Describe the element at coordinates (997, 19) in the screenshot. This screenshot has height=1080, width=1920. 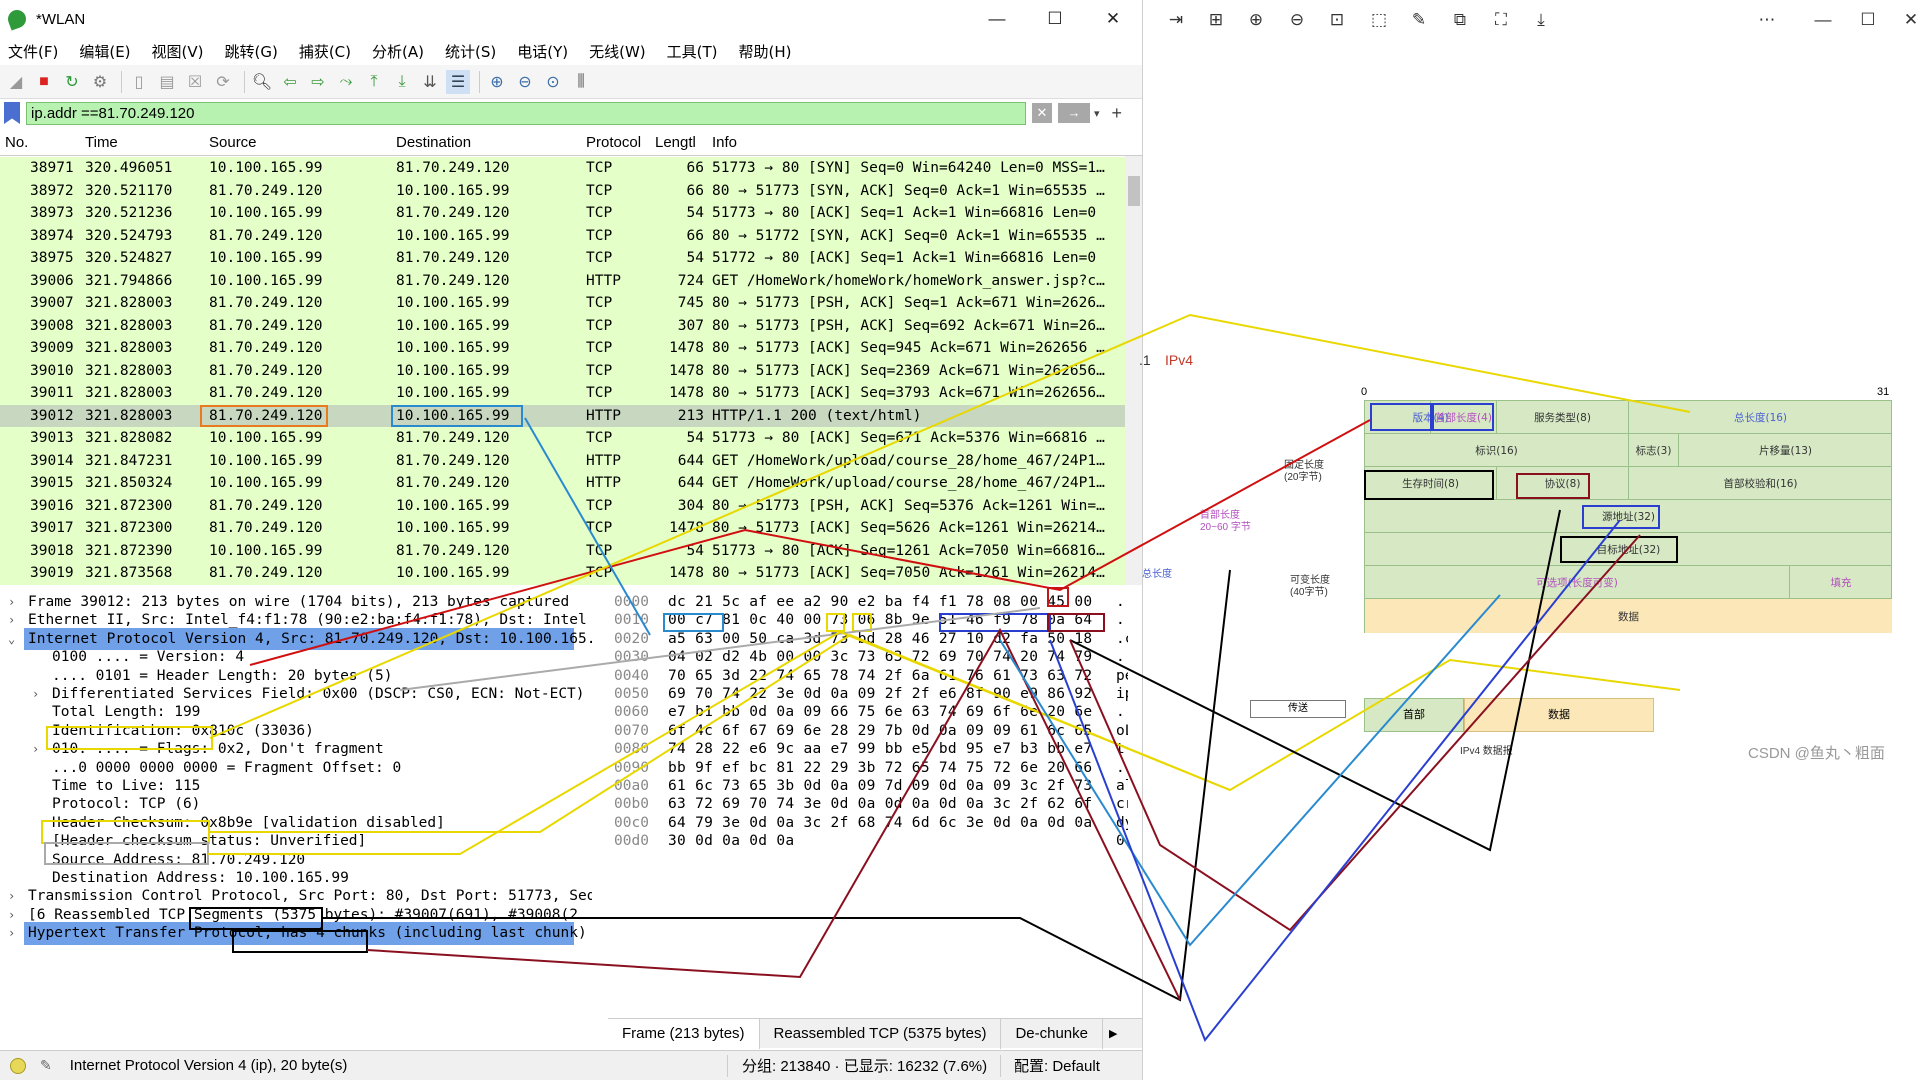
I see `minimize-button: —` at that location.